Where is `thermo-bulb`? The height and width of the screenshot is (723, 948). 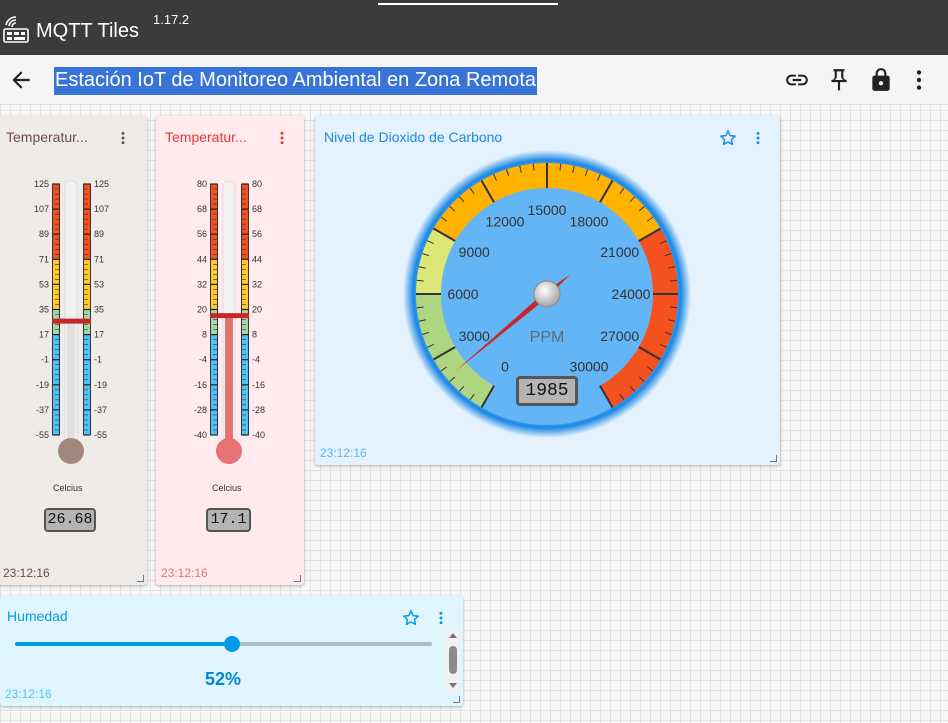 thermo-bulb is located at coordinates (71, 451).